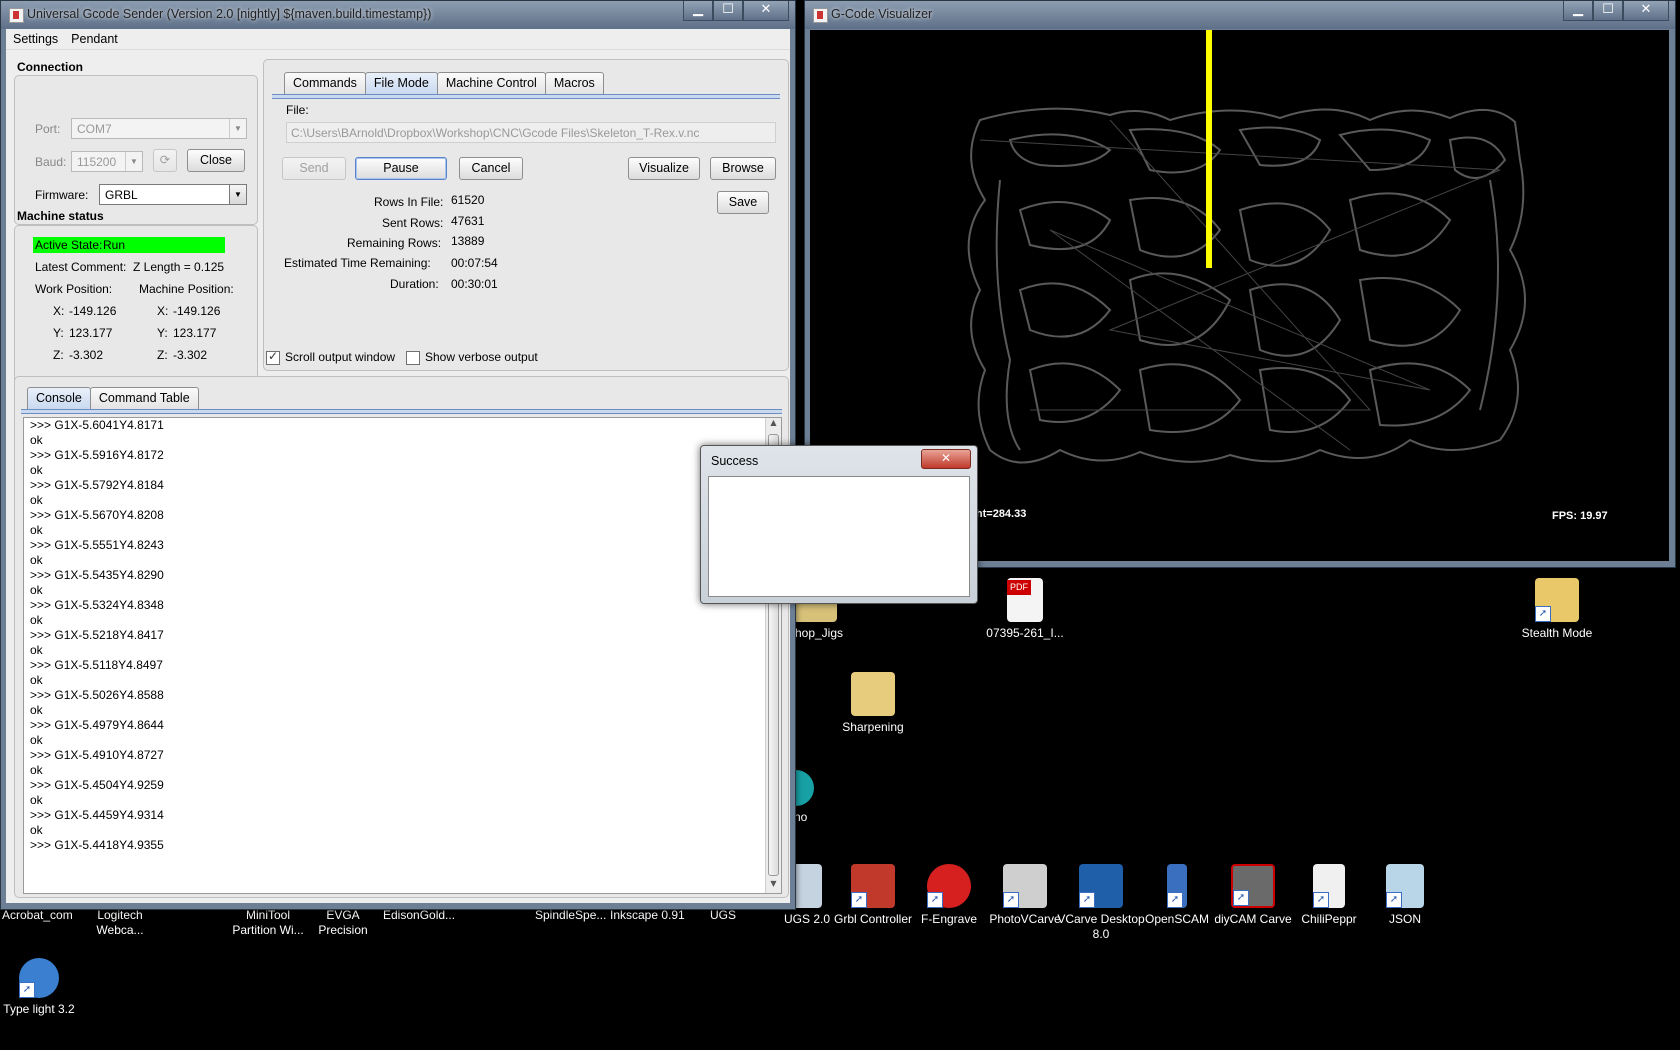 The image size is (1680, 1050). What do you see at coordinates (1025, 600) in the screenshot?
I see `pdf-file-icon: PDF` at bounding box center [1025, 600].